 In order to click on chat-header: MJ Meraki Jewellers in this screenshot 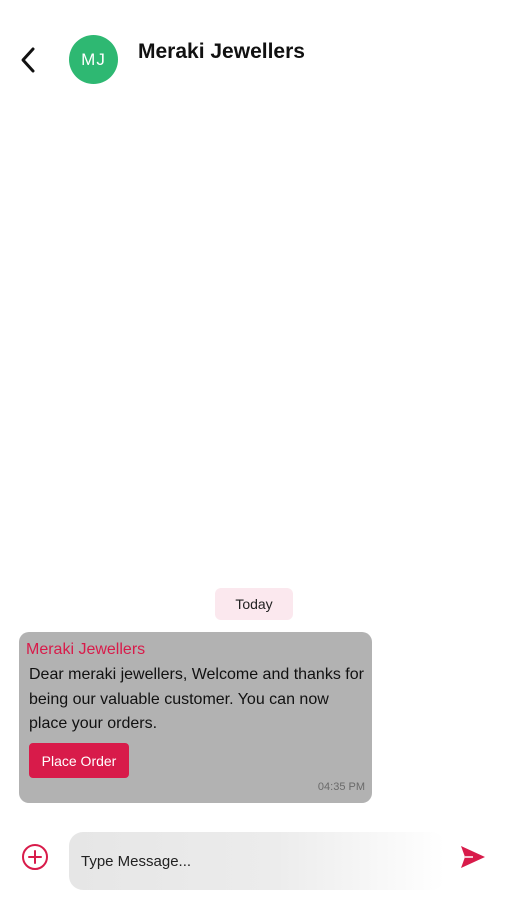, I will do `click(253, 55)`.